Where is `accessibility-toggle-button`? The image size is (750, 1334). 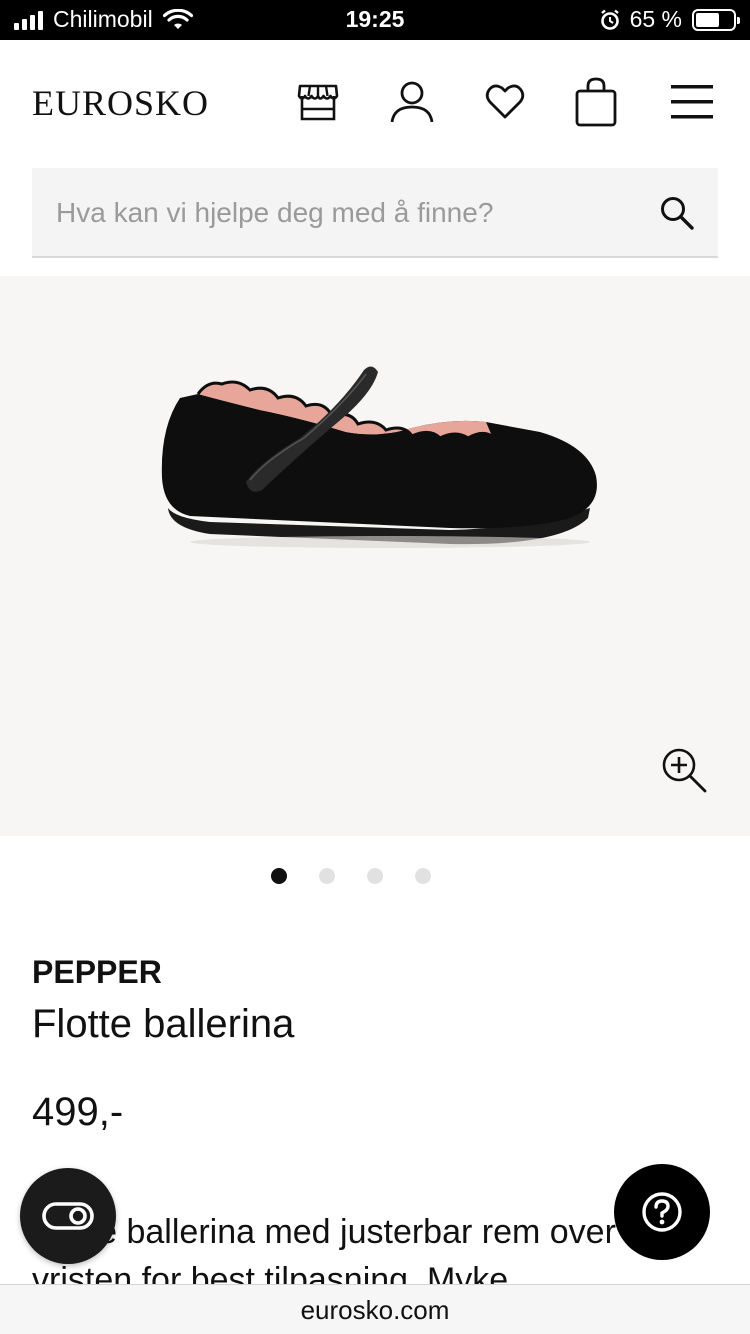 accessibility-toggle-button is located at coordinates (68, 1216).